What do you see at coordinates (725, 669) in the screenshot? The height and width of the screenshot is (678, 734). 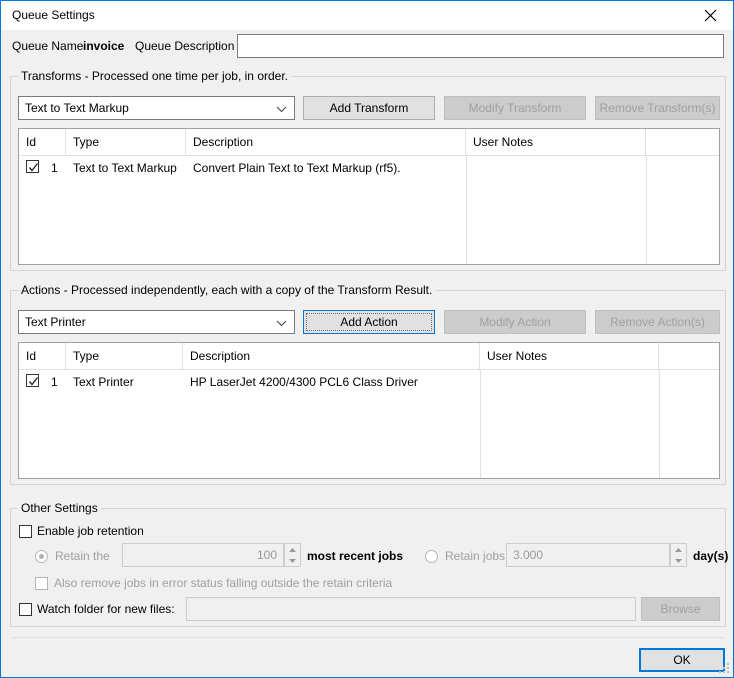 I see `resize-grip` at bounding box center [725, 669].